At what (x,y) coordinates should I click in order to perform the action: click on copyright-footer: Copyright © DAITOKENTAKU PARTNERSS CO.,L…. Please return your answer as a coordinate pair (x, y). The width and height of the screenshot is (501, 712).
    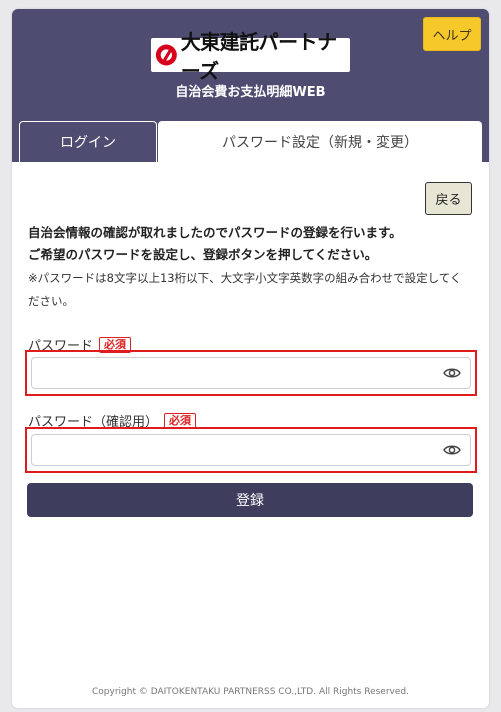
    Looking at the image, I should click on (250, 692).